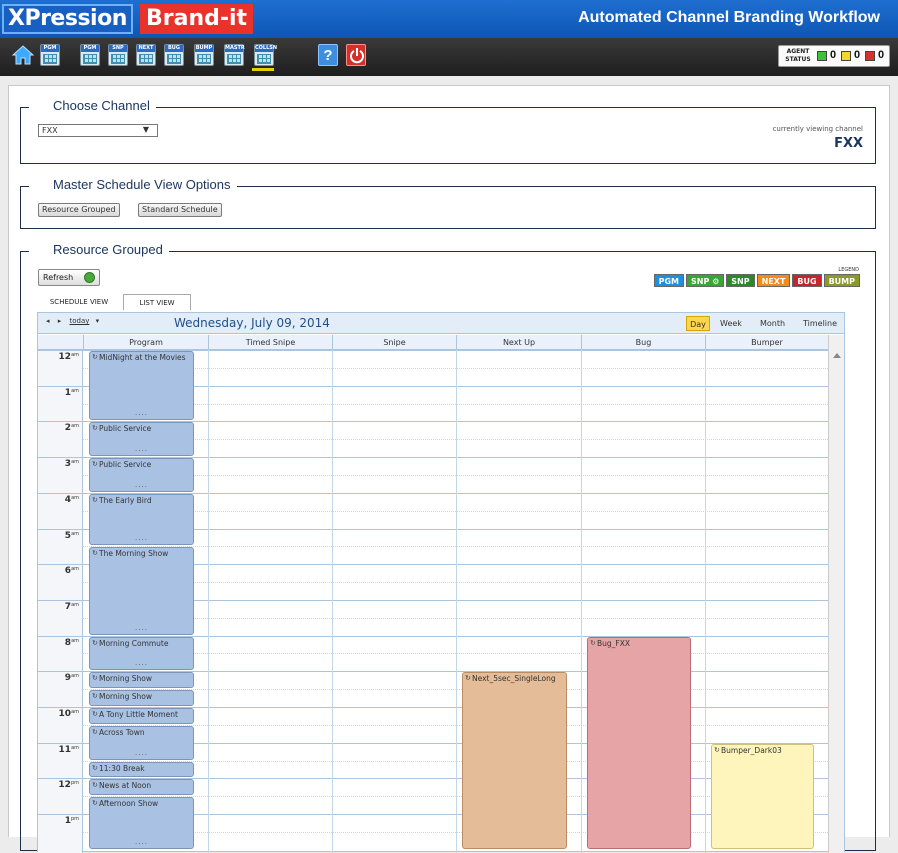 Image resolution: width=898 pixels, height=853 pixels. What do you see at coordinates (197, 19) in the screenshot?
I see `logo-brand-it: Brand-it` at bounding box center [197, 19].